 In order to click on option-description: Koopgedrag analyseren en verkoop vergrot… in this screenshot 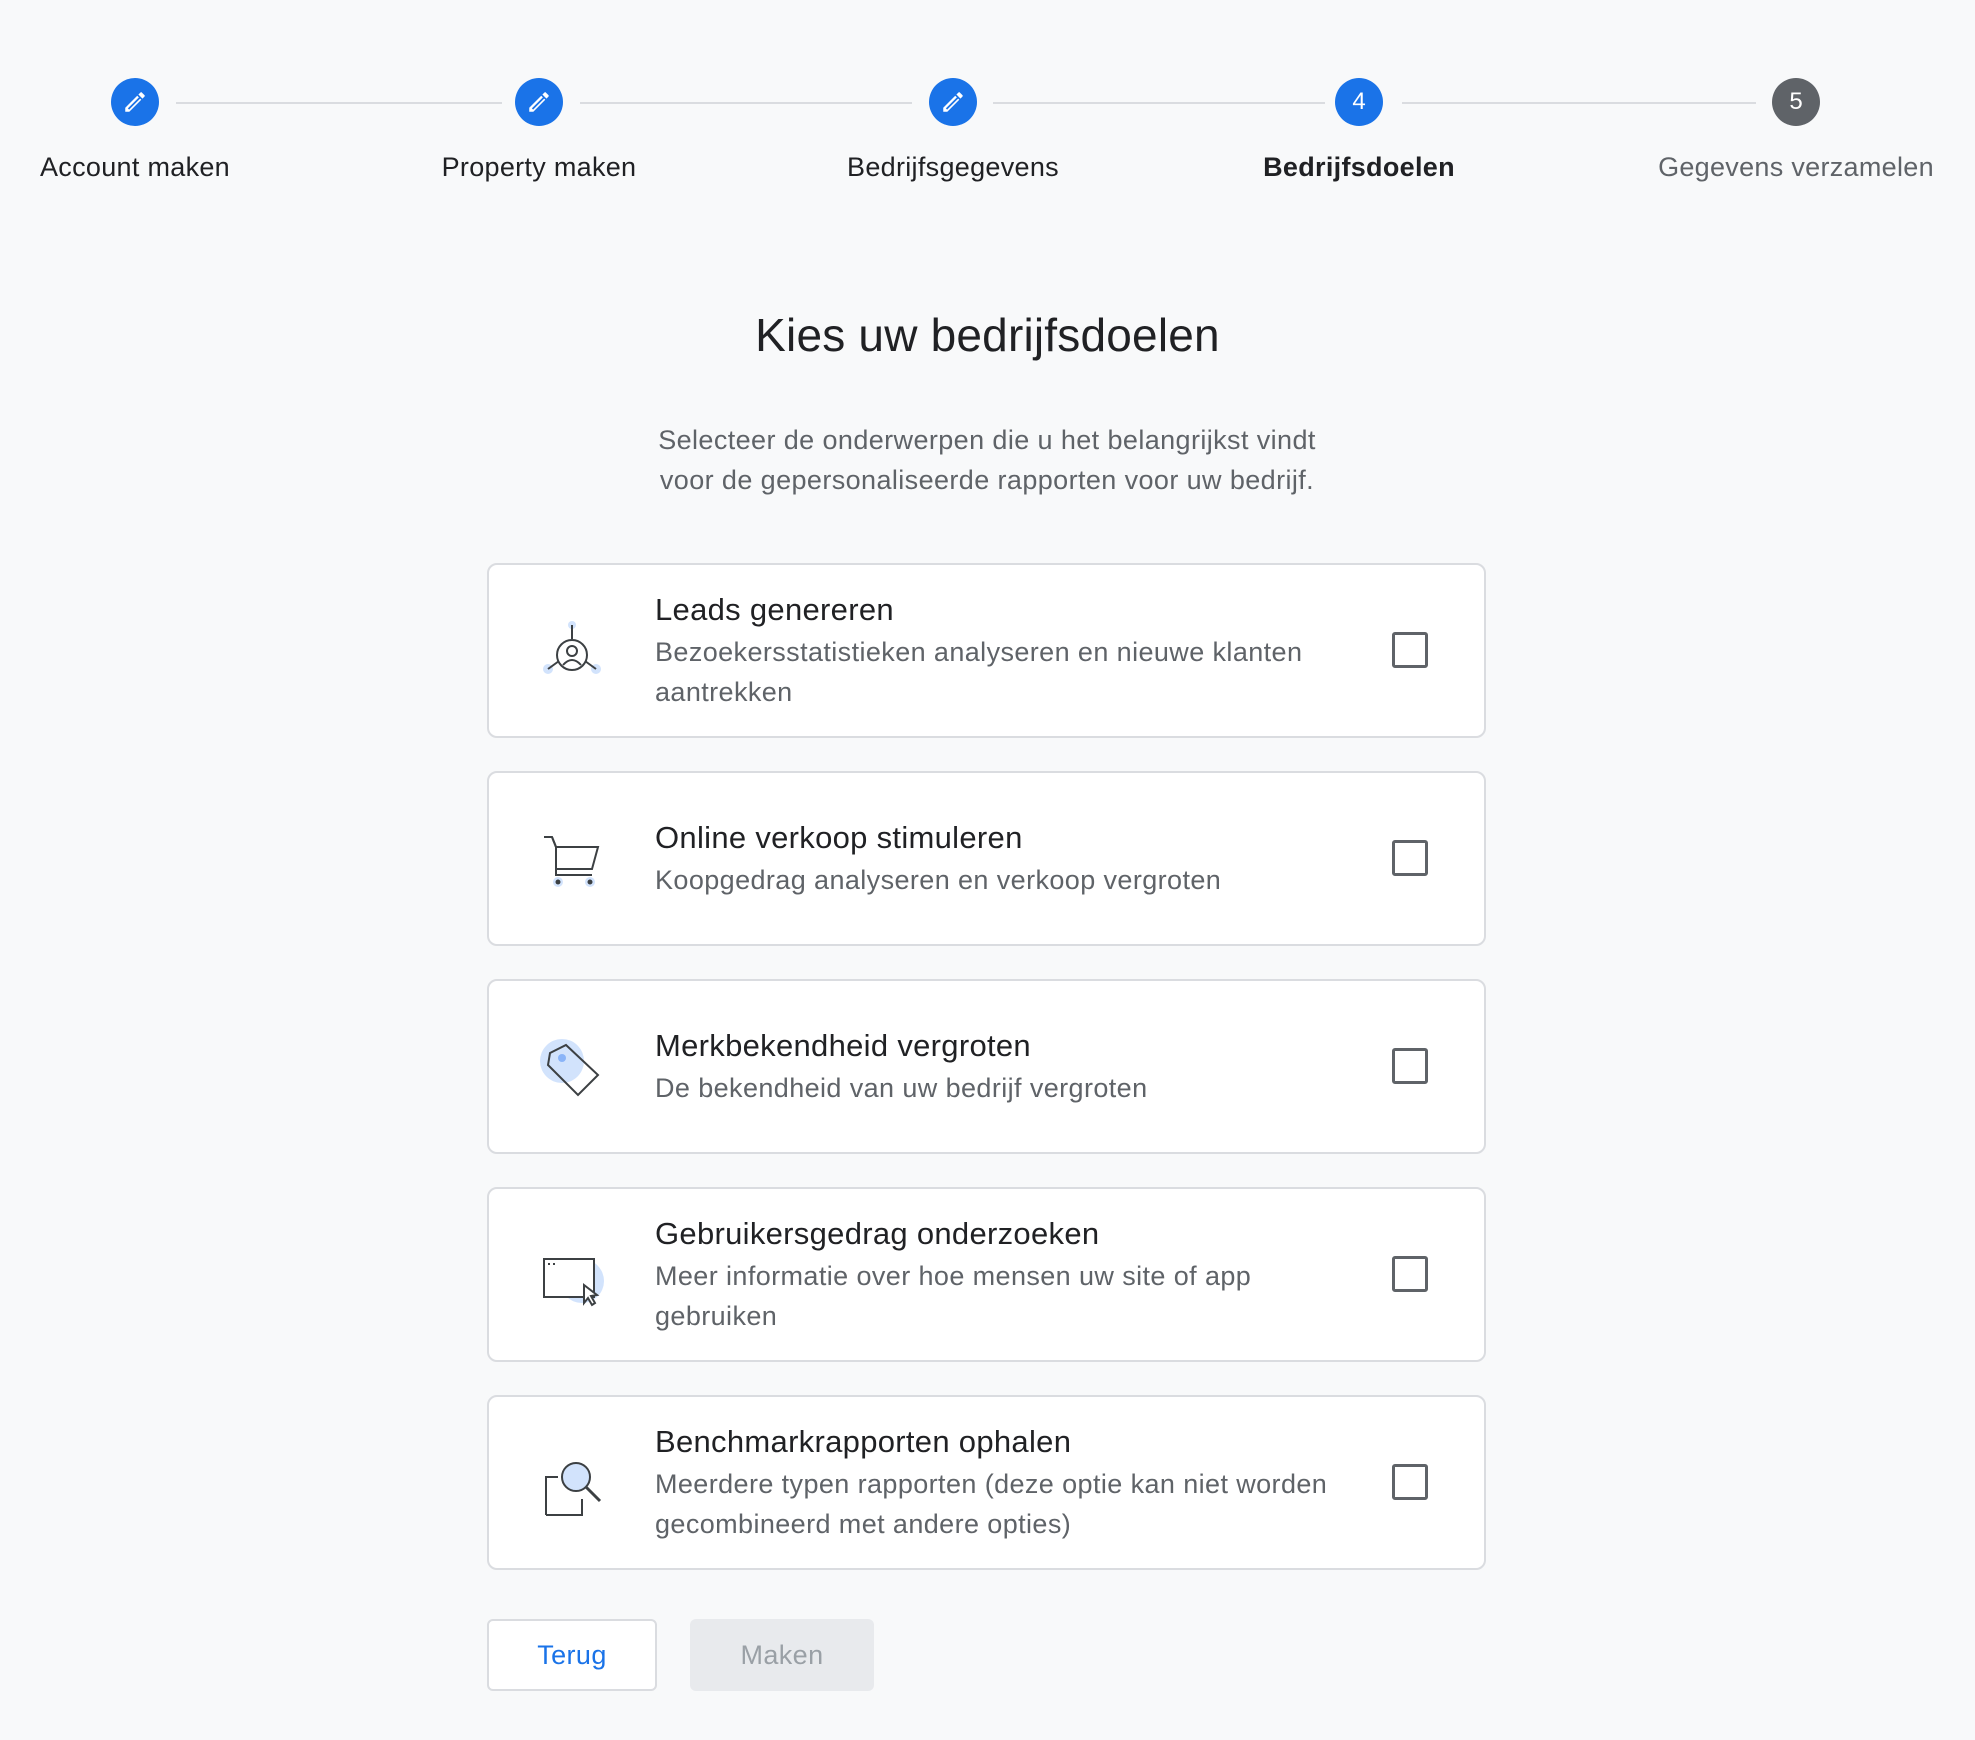, I will do `click(938, 879)`.